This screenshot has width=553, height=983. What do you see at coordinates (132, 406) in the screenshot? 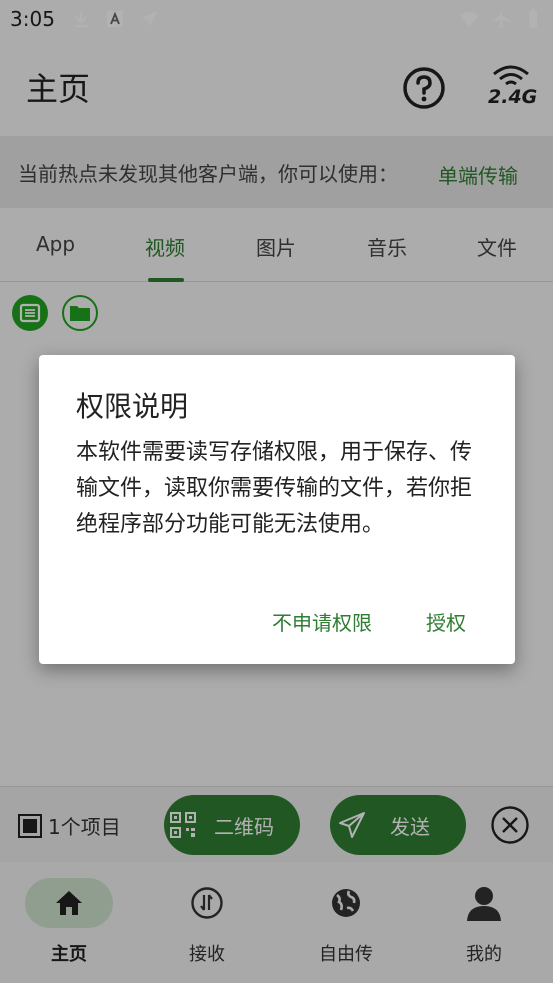
I see `dialog-title: 权限说明` at bounding box center [132, 406].